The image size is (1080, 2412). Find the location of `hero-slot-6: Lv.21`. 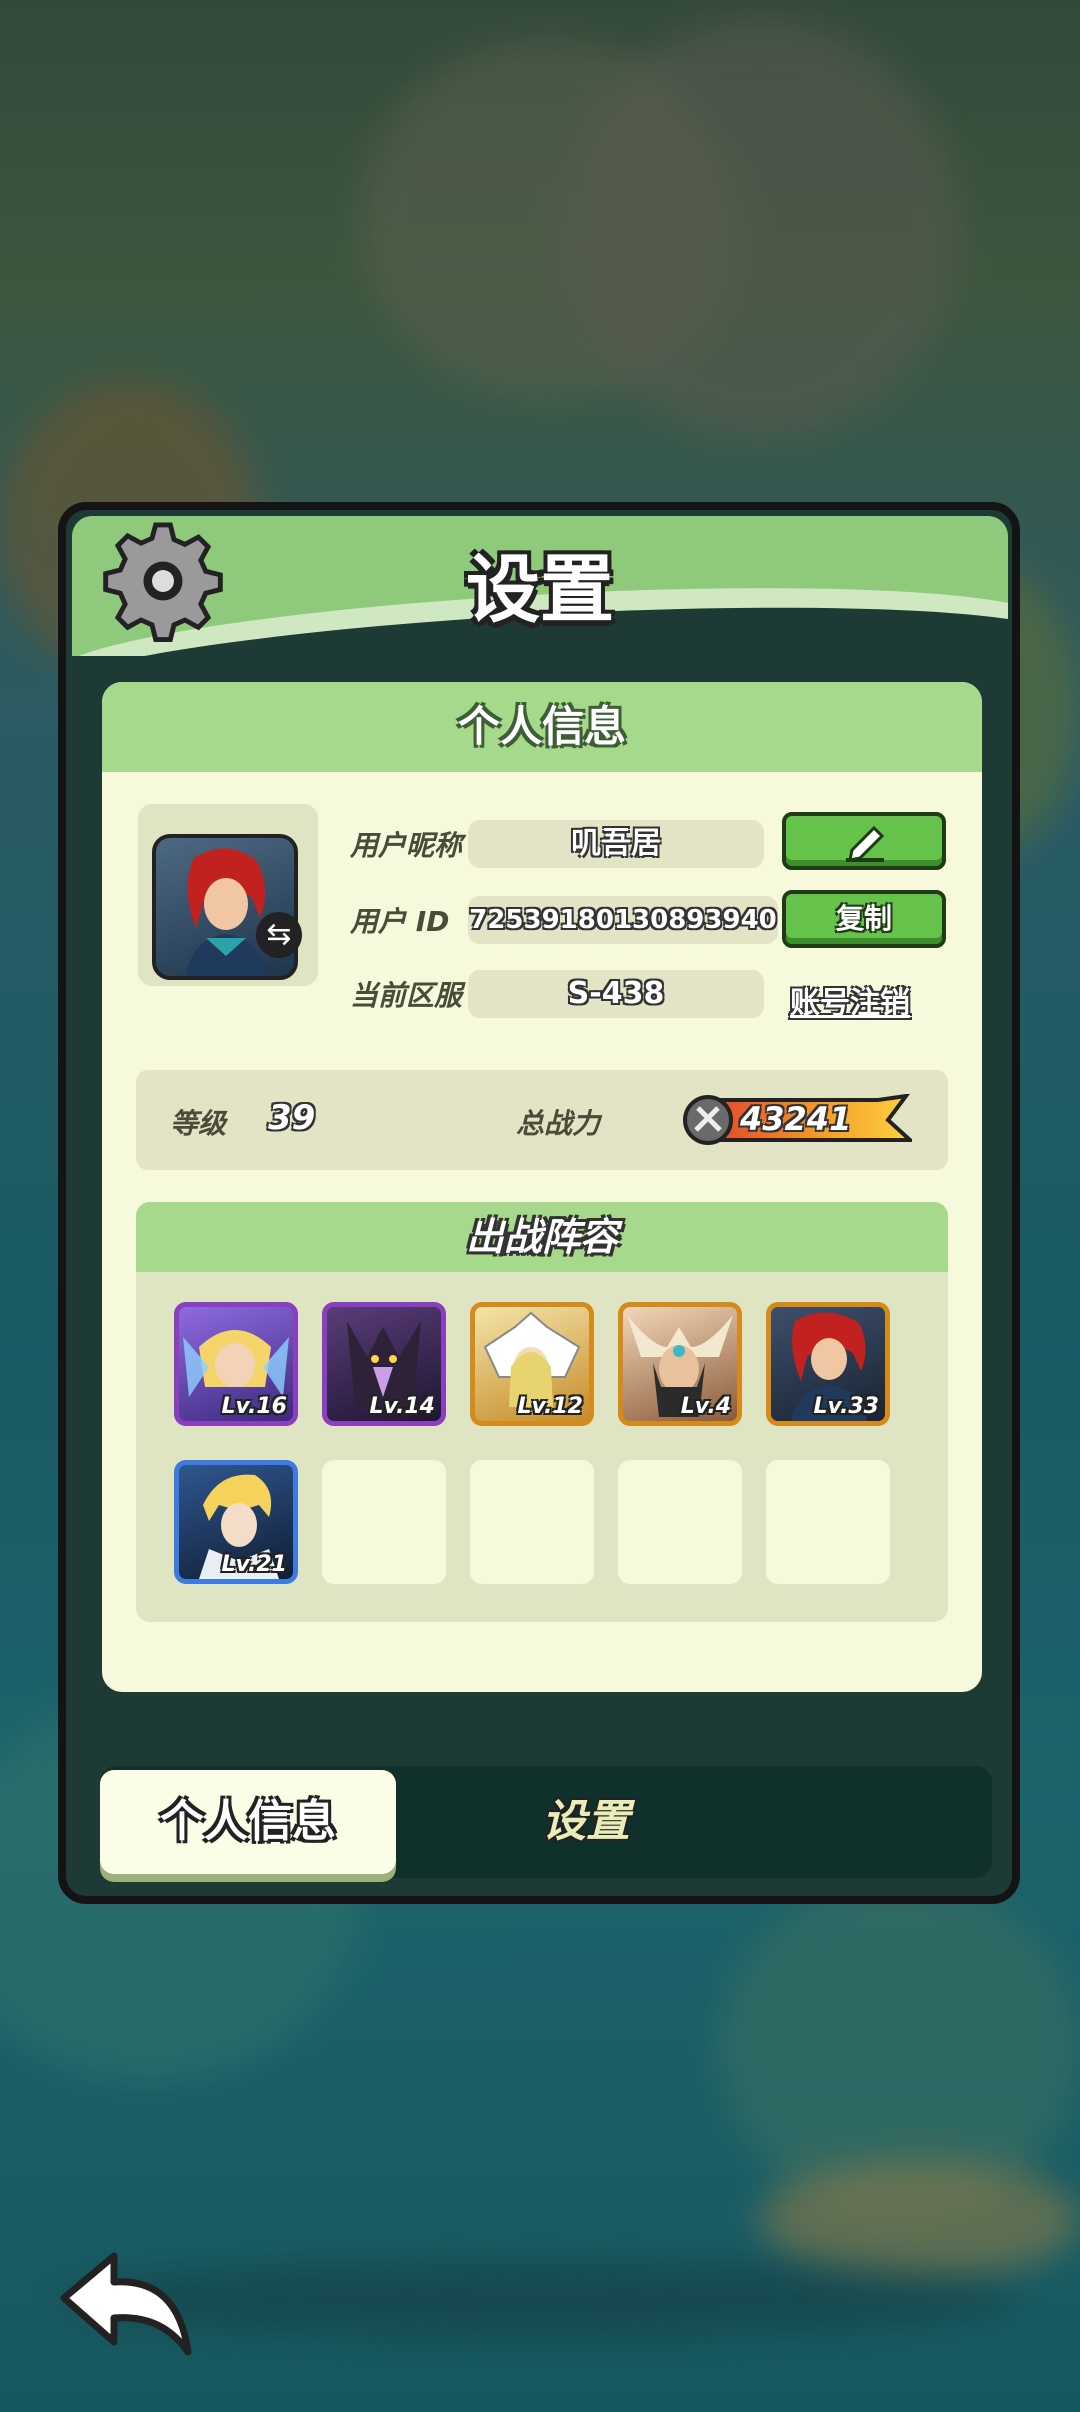

hero-slot-6: Lv.21 is located at coordinates (236, 1522).